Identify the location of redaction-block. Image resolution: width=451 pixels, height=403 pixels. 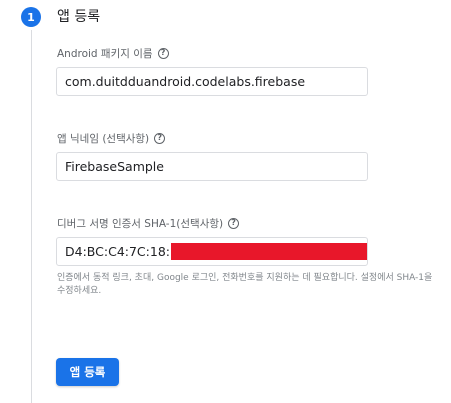
(269, 251).